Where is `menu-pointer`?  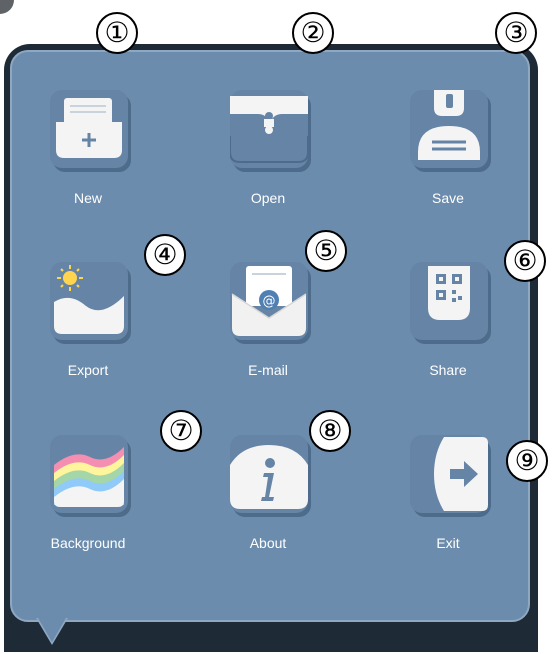
menu-pointer is located at coordinates (52, 630).